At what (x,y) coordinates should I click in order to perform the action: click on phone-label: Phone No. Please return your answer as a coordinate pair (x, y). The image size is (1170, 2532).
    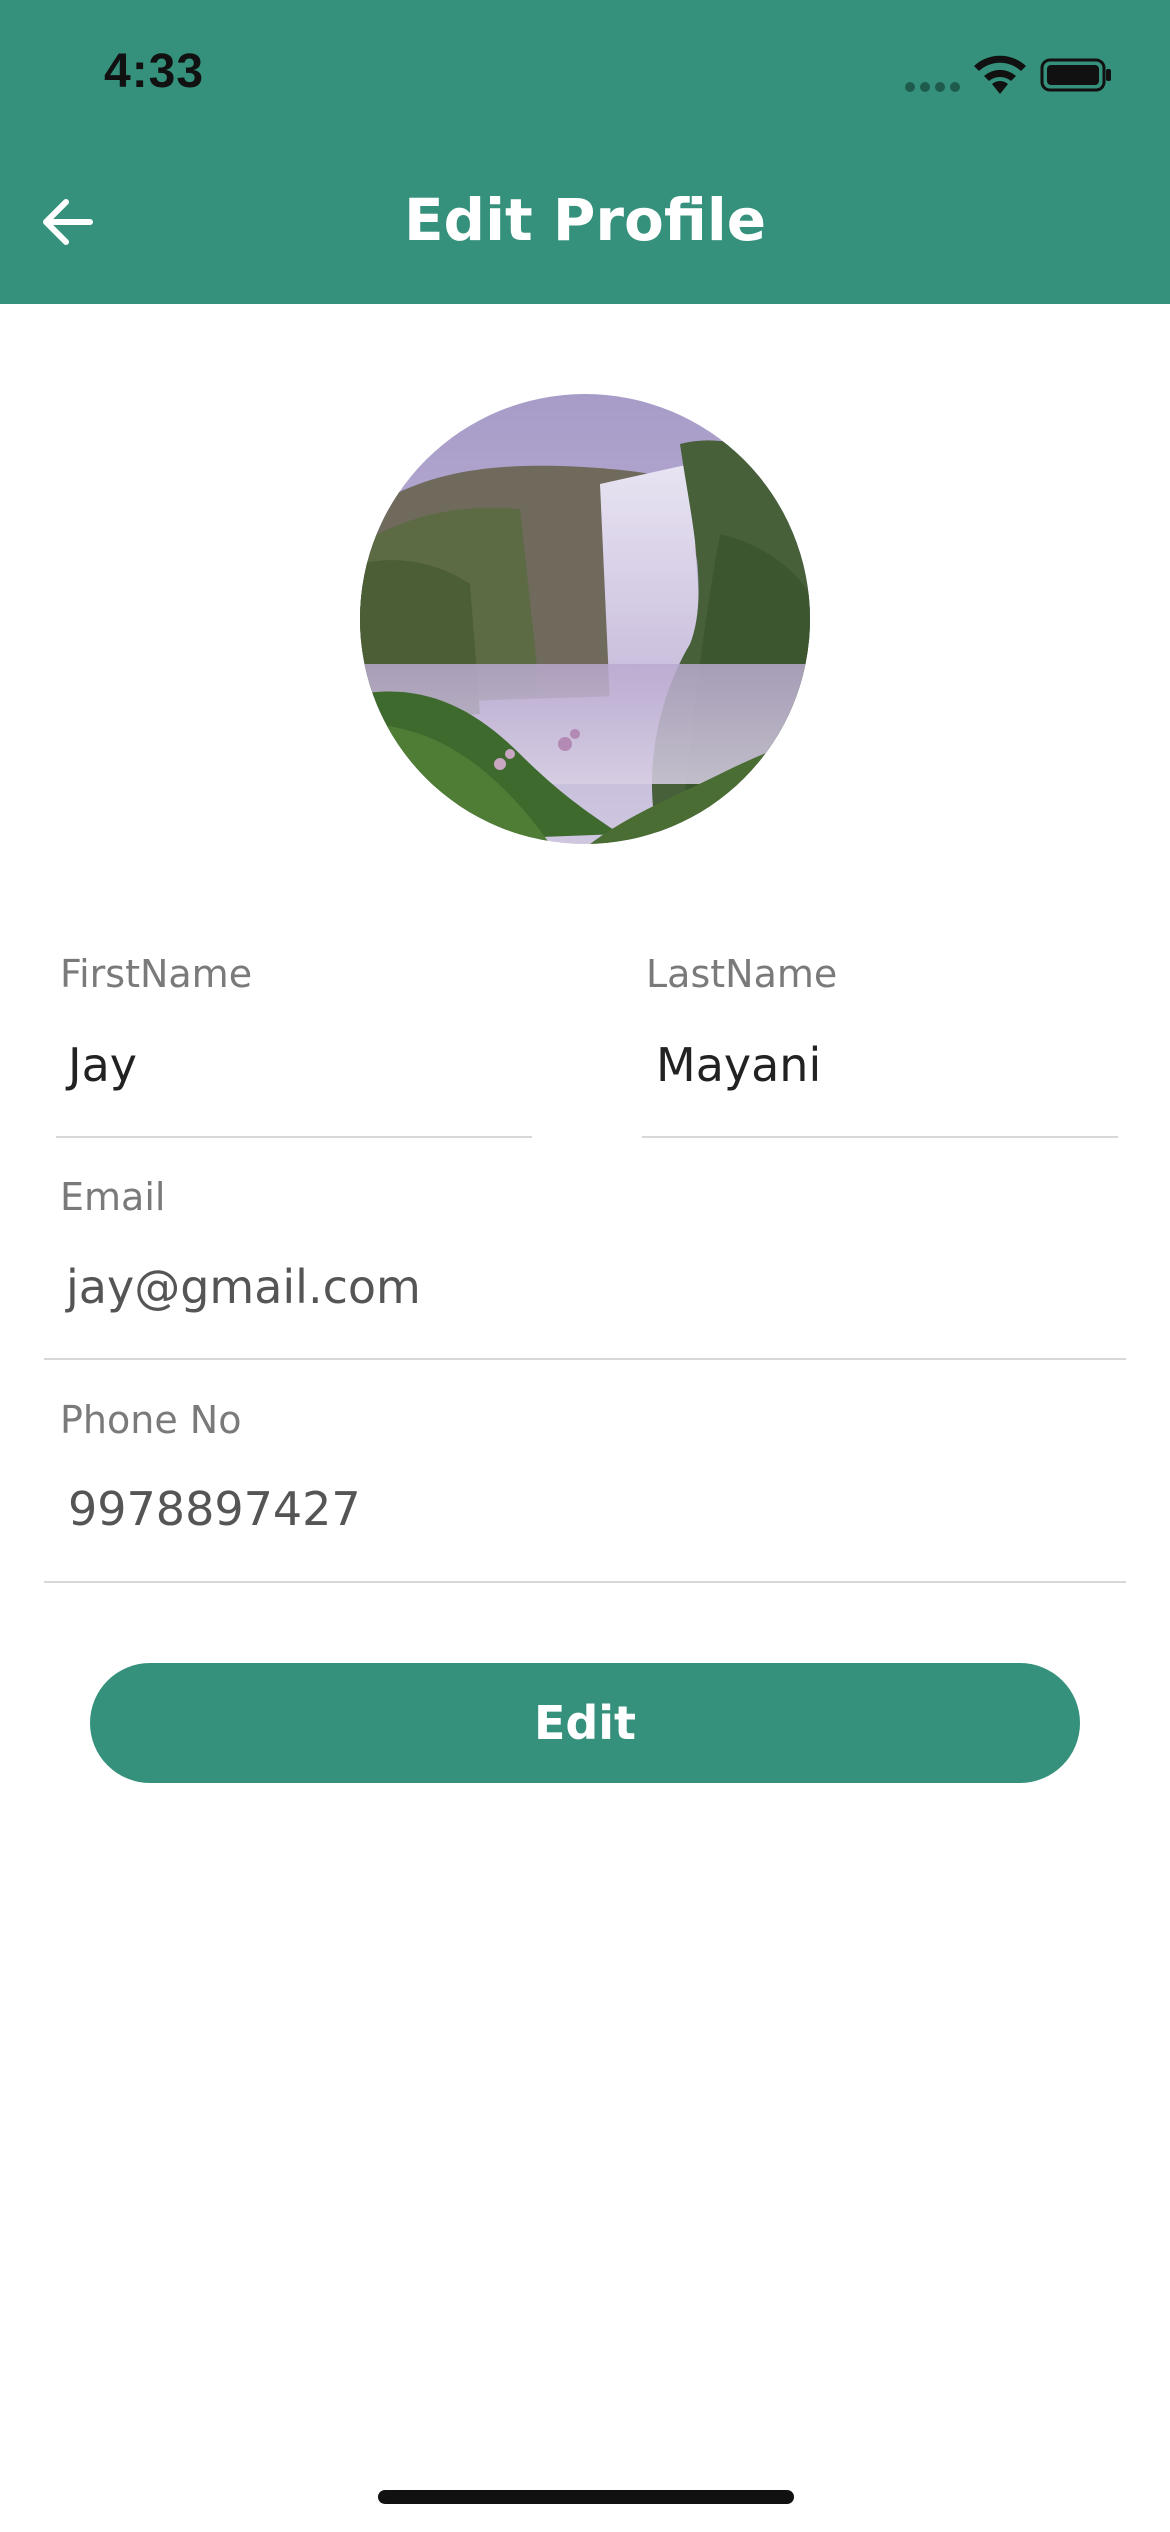
    Looking at the image, I should click on (151, 1420).